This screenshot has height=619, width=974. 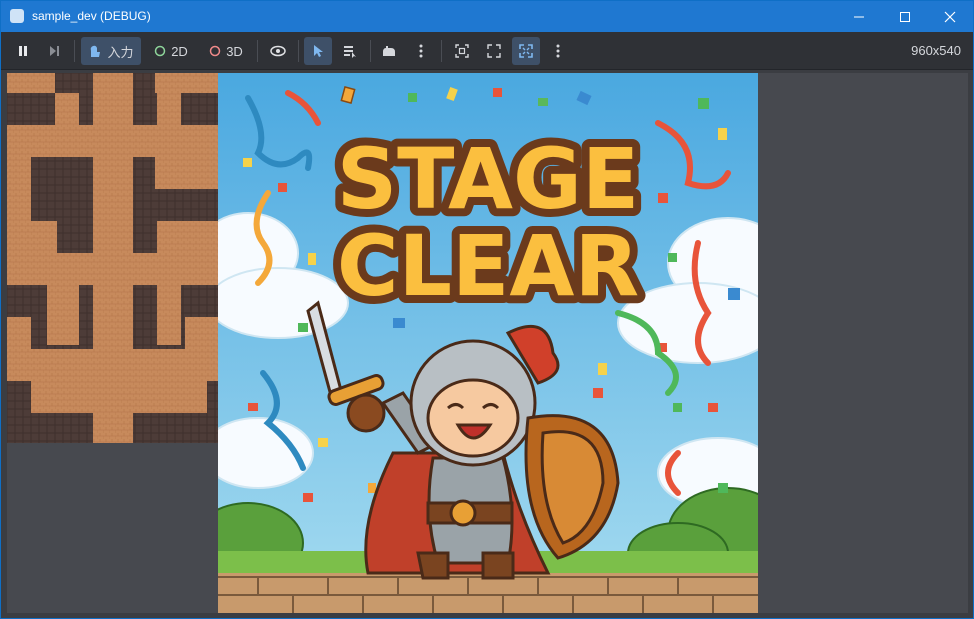 I want to click on fit-to-view-icon, so click(x=462, y=51).